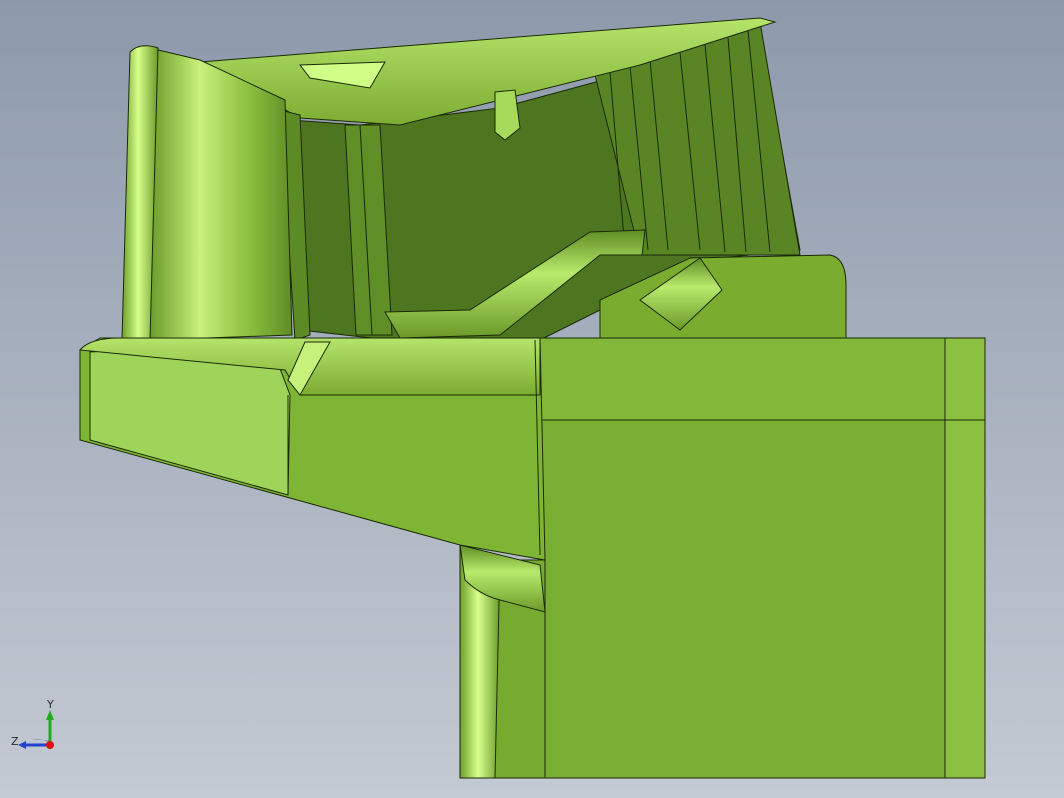 The width and height of the screenshot is (1064, 798). I want to click on triad-y-label: Y, so click(50, 704).